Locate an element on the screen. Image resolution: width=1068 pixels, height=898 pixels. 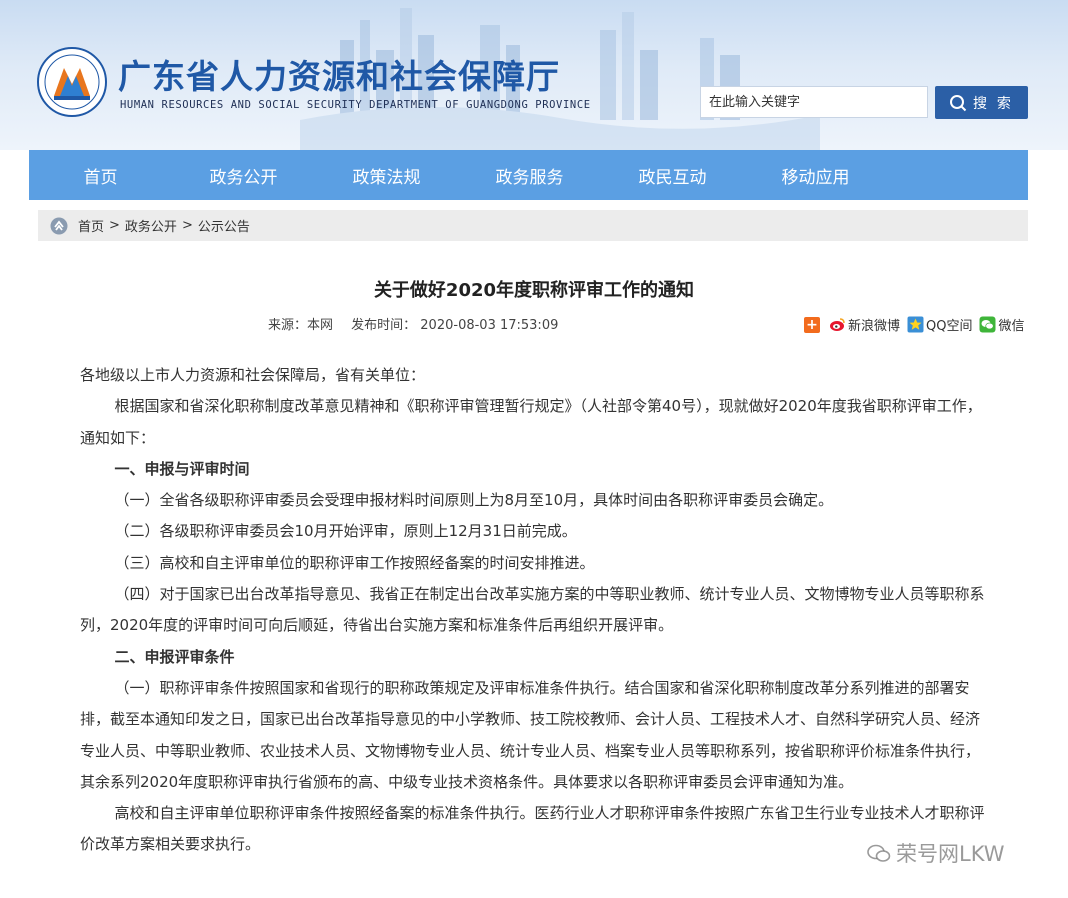
article-published-time: 发布时间： 2020-08-03 17:53:09 is located at coordinates (455, 325).